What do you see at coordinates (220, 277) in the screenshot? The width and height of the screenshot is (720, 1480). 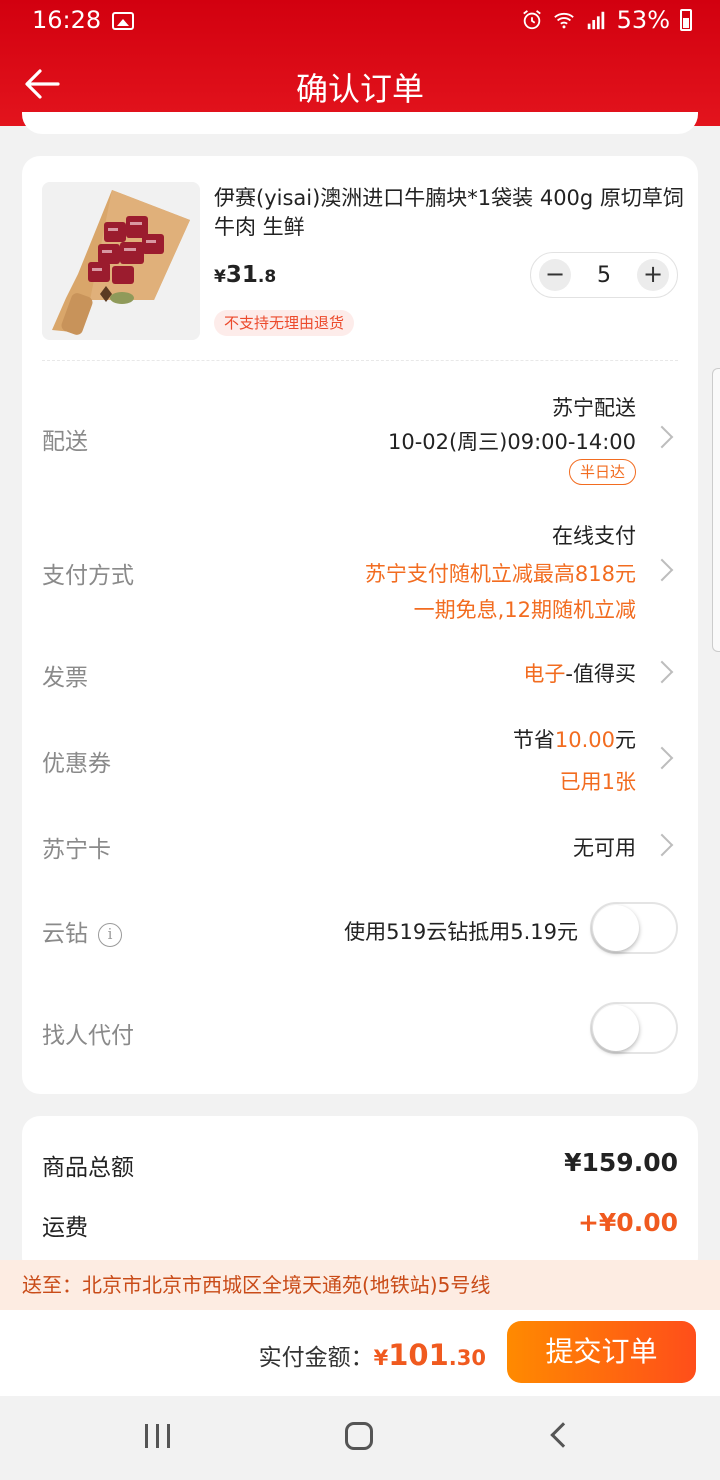 I see `price-currency: ¥` at bounding box center [220, 277].